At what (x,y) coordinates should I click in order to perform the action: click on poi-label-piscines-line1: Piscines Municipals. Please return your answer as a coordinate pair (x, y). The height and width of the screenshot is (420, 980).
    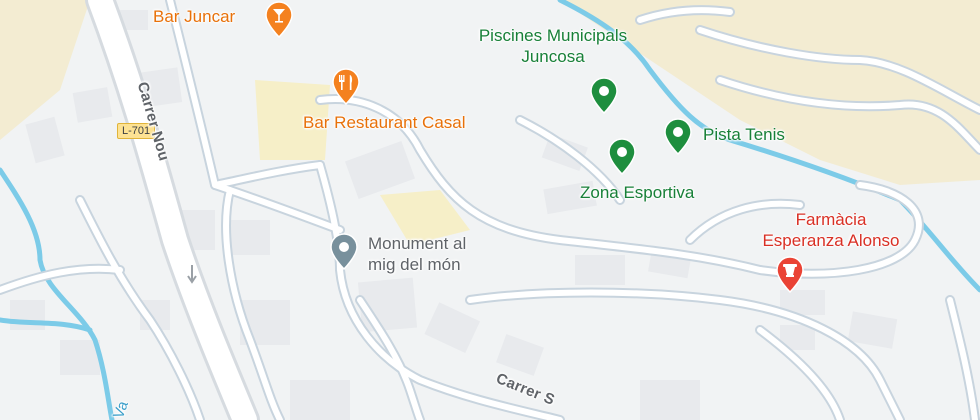
    Looking at the image, I should click on (553, 36).